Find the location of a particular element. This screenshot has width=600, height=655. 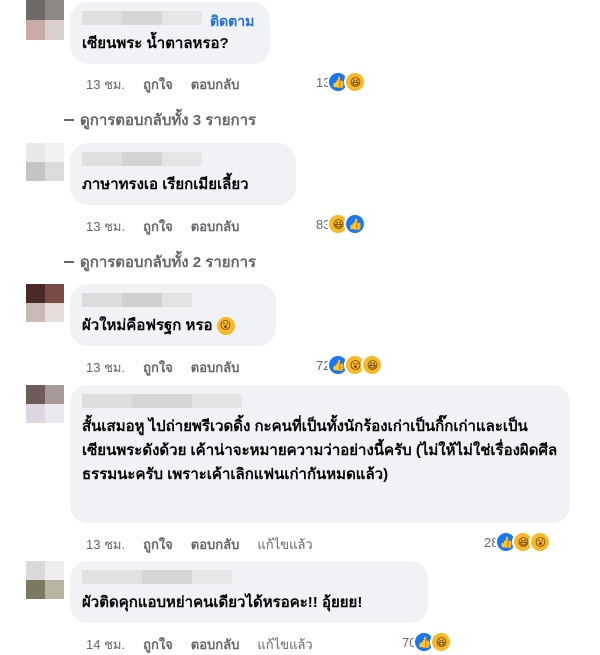

comment-actions: 14 ชม. ถูกใจ ตอบกลับ แก้ไขแล้ว is located at coordinates (208, 644).